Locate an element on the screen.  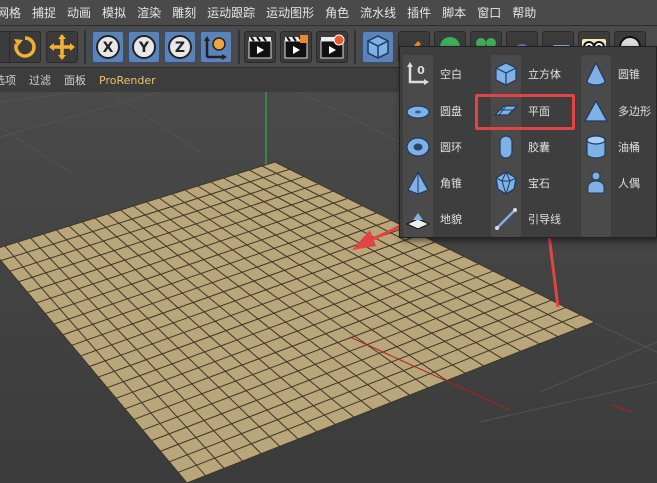
y-axis-icon: Y is located at coordinates (144, 47).